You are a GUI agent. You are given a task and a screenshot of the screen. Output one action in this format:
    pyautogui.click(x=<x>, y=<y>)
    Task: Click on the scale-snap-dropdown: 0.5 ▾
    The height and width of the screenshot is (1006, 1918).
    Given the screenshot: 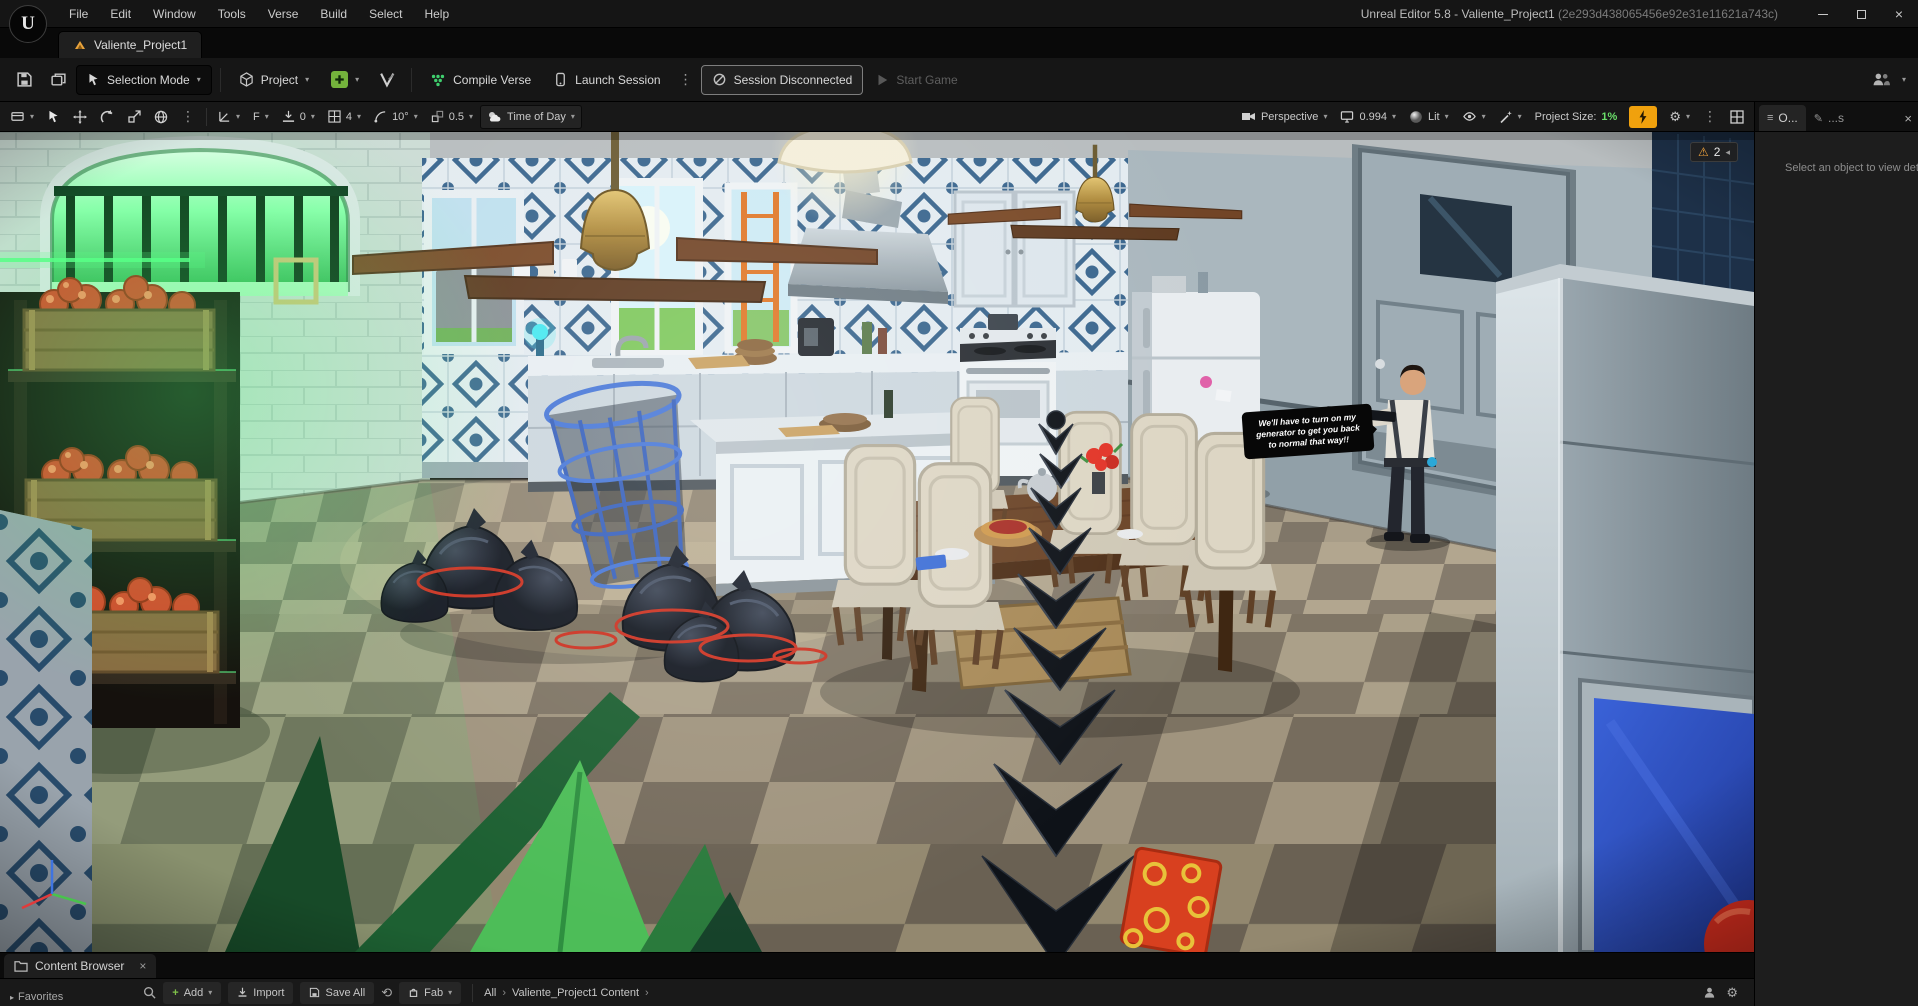 What is the action you would take?
    pyautogui.click(x=452, y=117)
    